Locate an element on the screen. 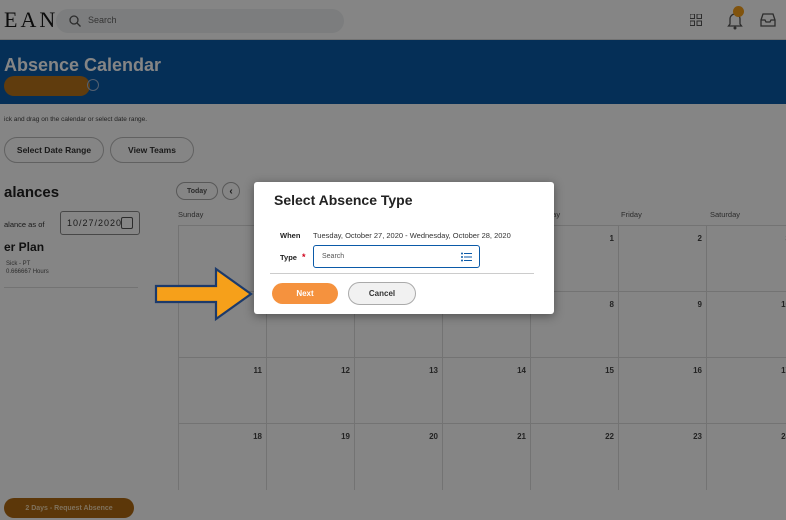 Image resolution: width=786 pixels, height=520 pixels. absence-type-input: Search is located at coordinates (396, 256).